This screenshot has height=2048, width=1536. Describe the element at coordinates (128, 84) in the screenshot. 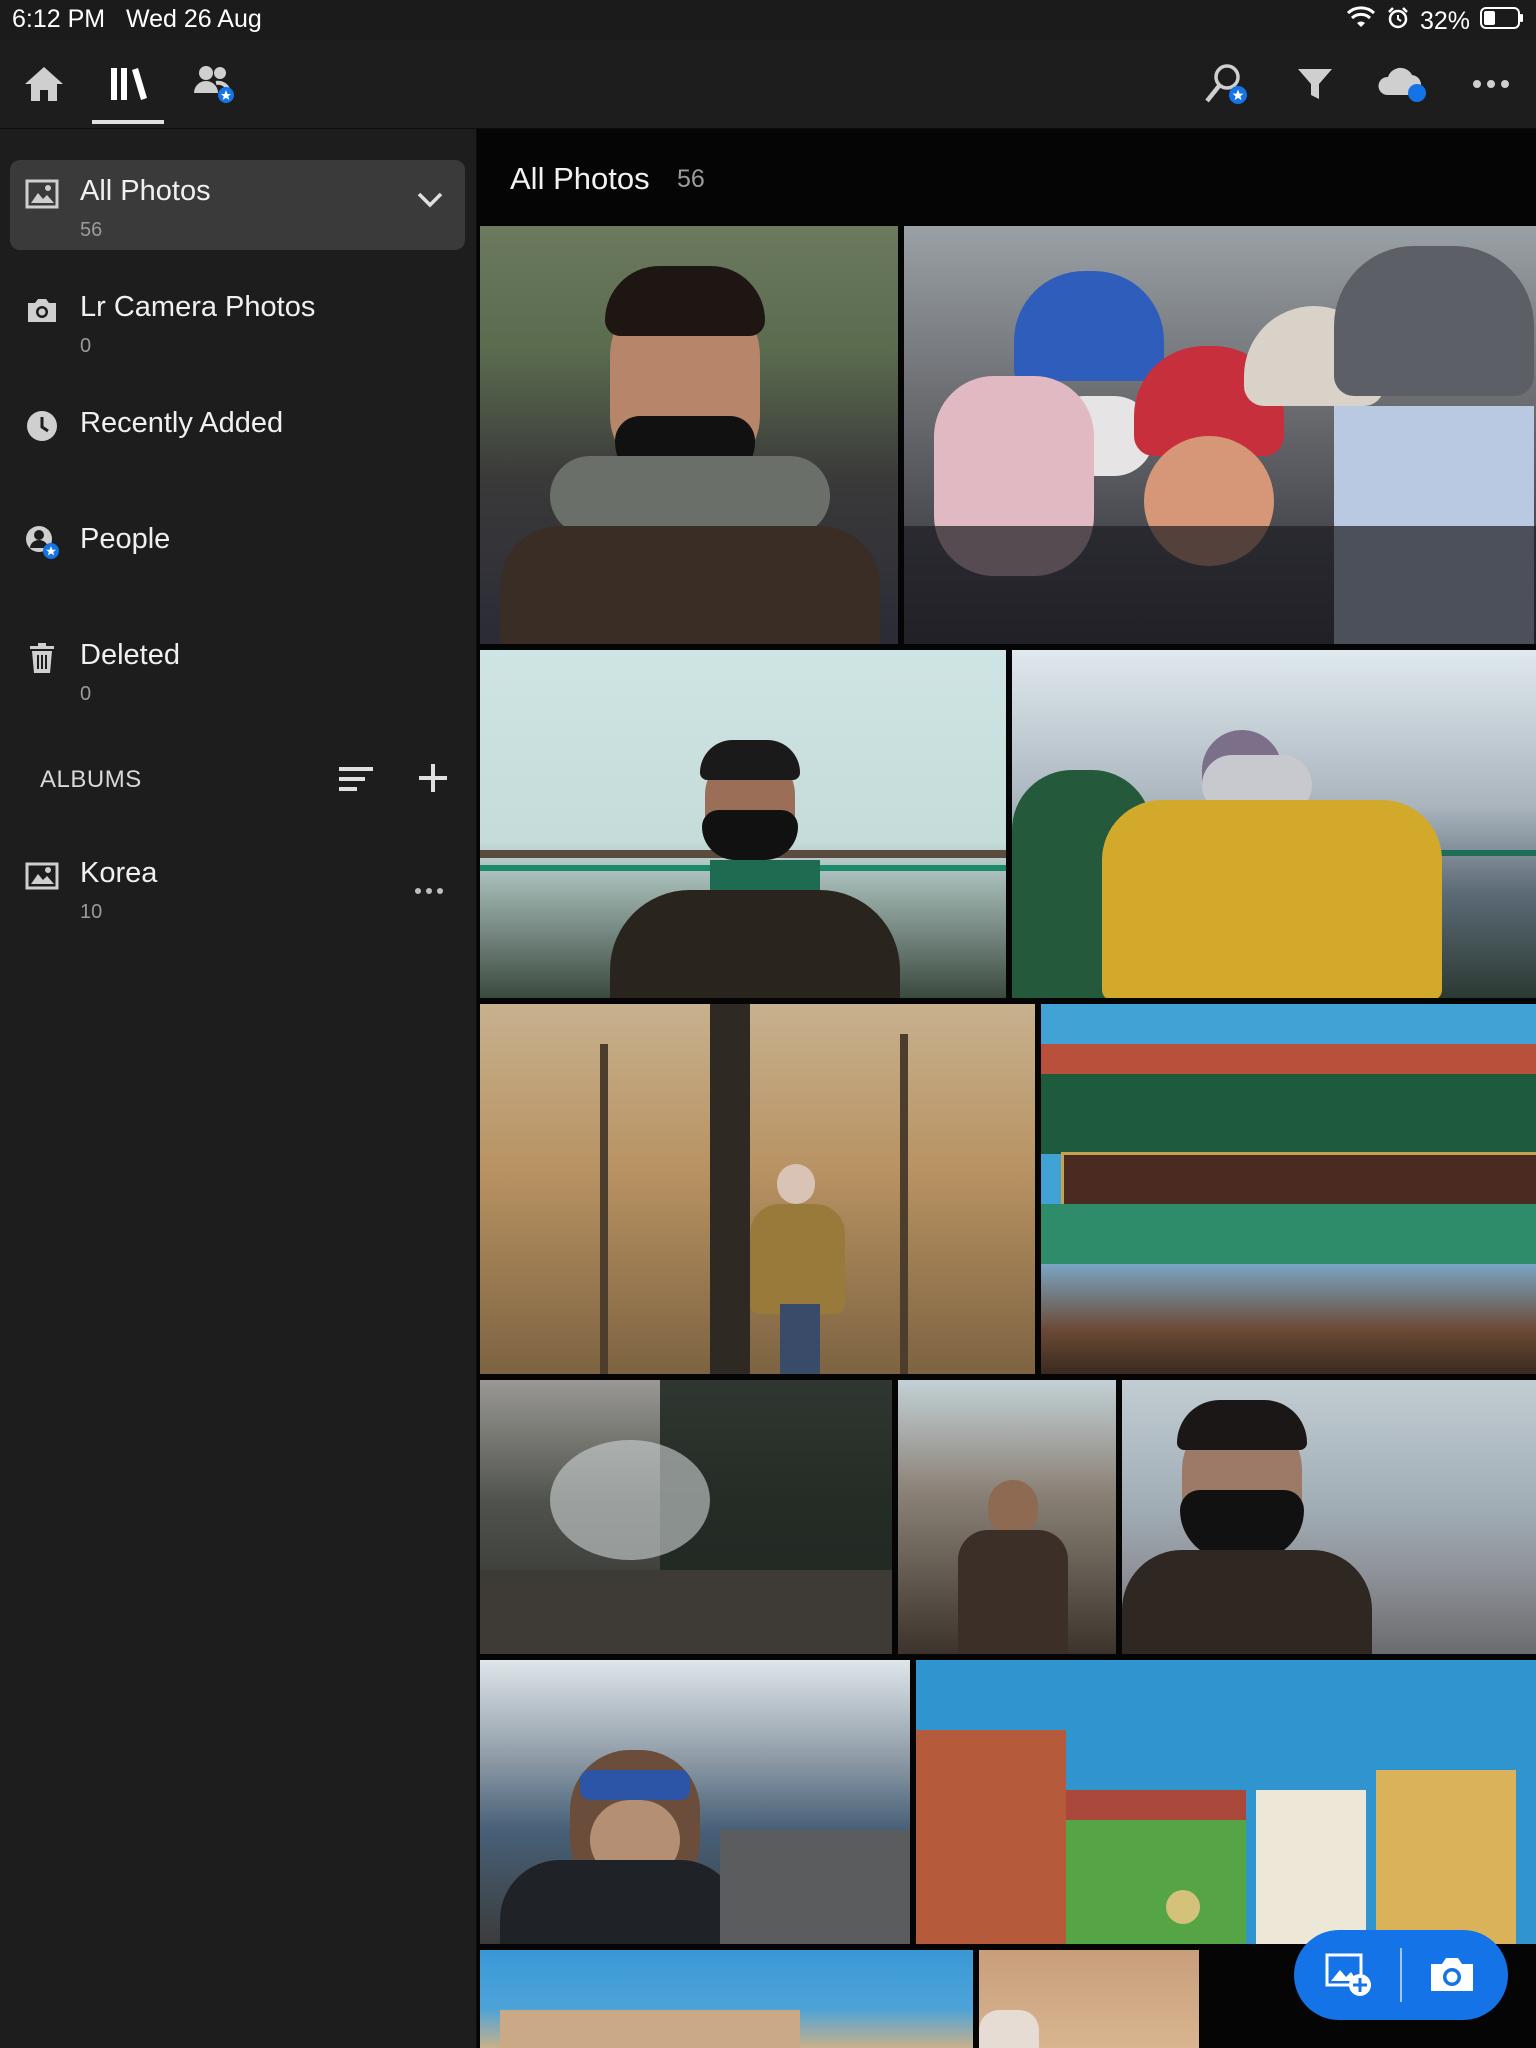

I see `library-icon` at that location.